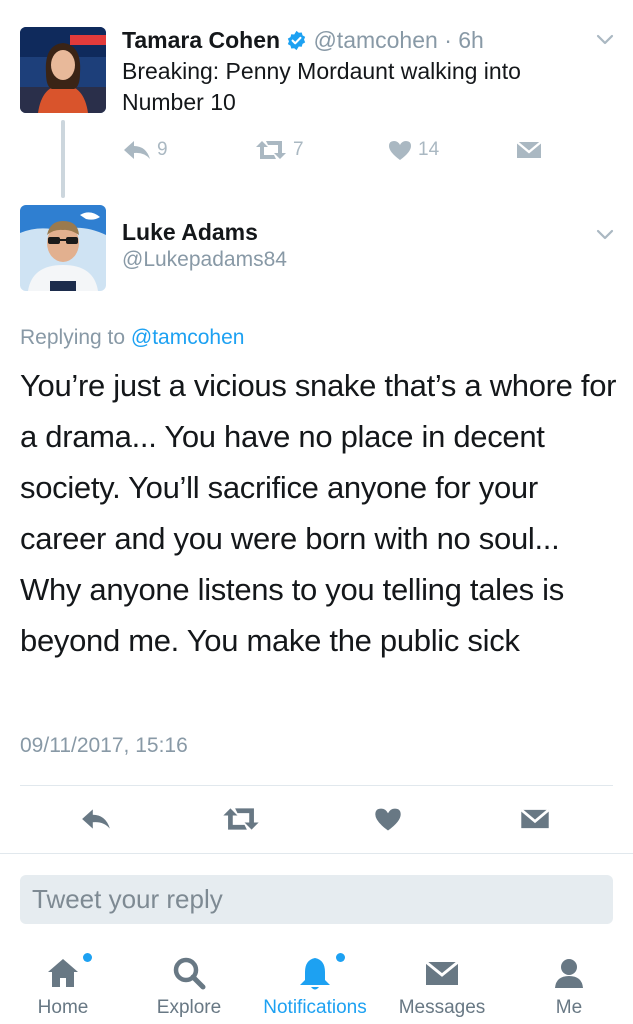 The height and width of the screenshot is (1024, 633). I want to click on tweet-actions: 9 7 14, so click(342, 152).